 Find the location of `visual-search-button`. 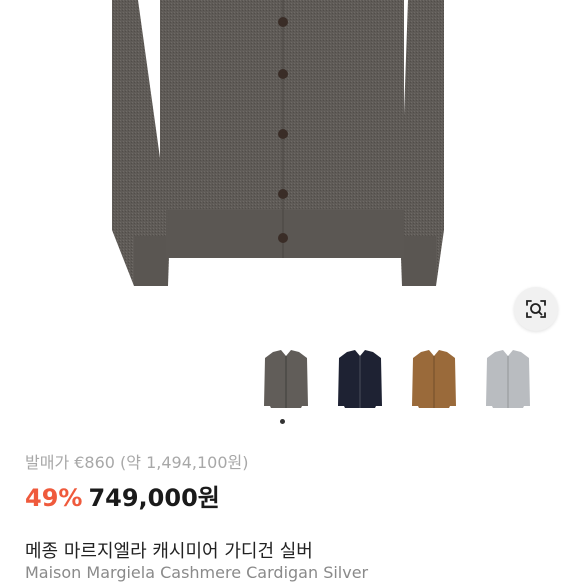

visual-search-button is located at coordinates (536, 309).